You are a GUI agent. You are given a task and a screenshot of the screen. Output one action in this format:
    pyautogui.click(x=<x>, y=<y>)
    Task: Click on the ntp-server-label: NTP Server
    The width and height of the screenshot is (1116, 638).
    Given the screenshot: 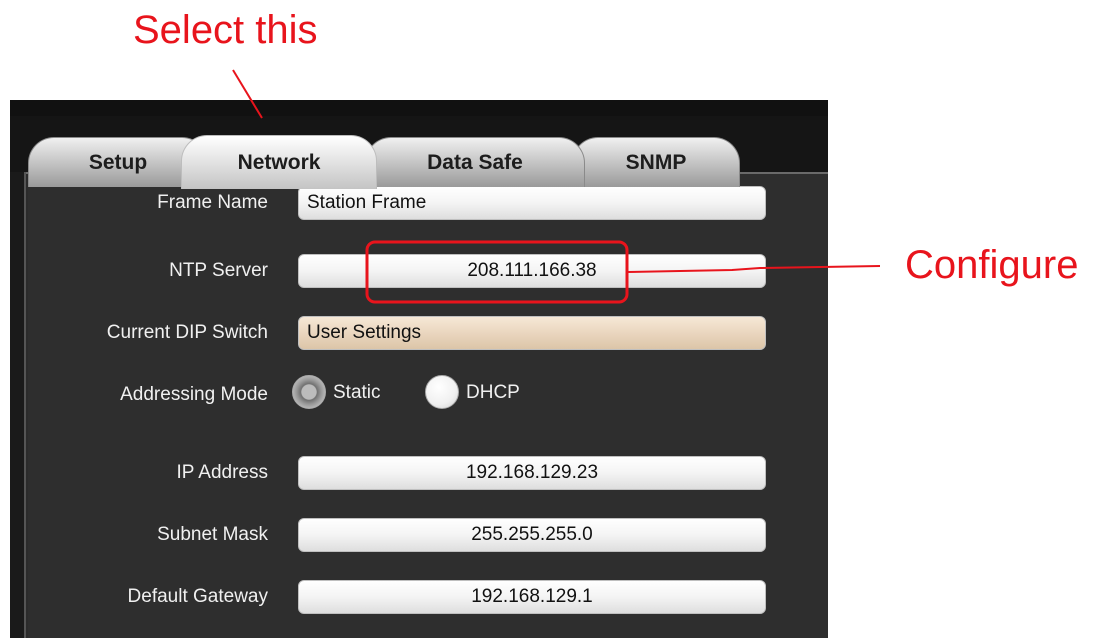 What is the action you would take?
    pyautogui.click(x=218, y=270)
    